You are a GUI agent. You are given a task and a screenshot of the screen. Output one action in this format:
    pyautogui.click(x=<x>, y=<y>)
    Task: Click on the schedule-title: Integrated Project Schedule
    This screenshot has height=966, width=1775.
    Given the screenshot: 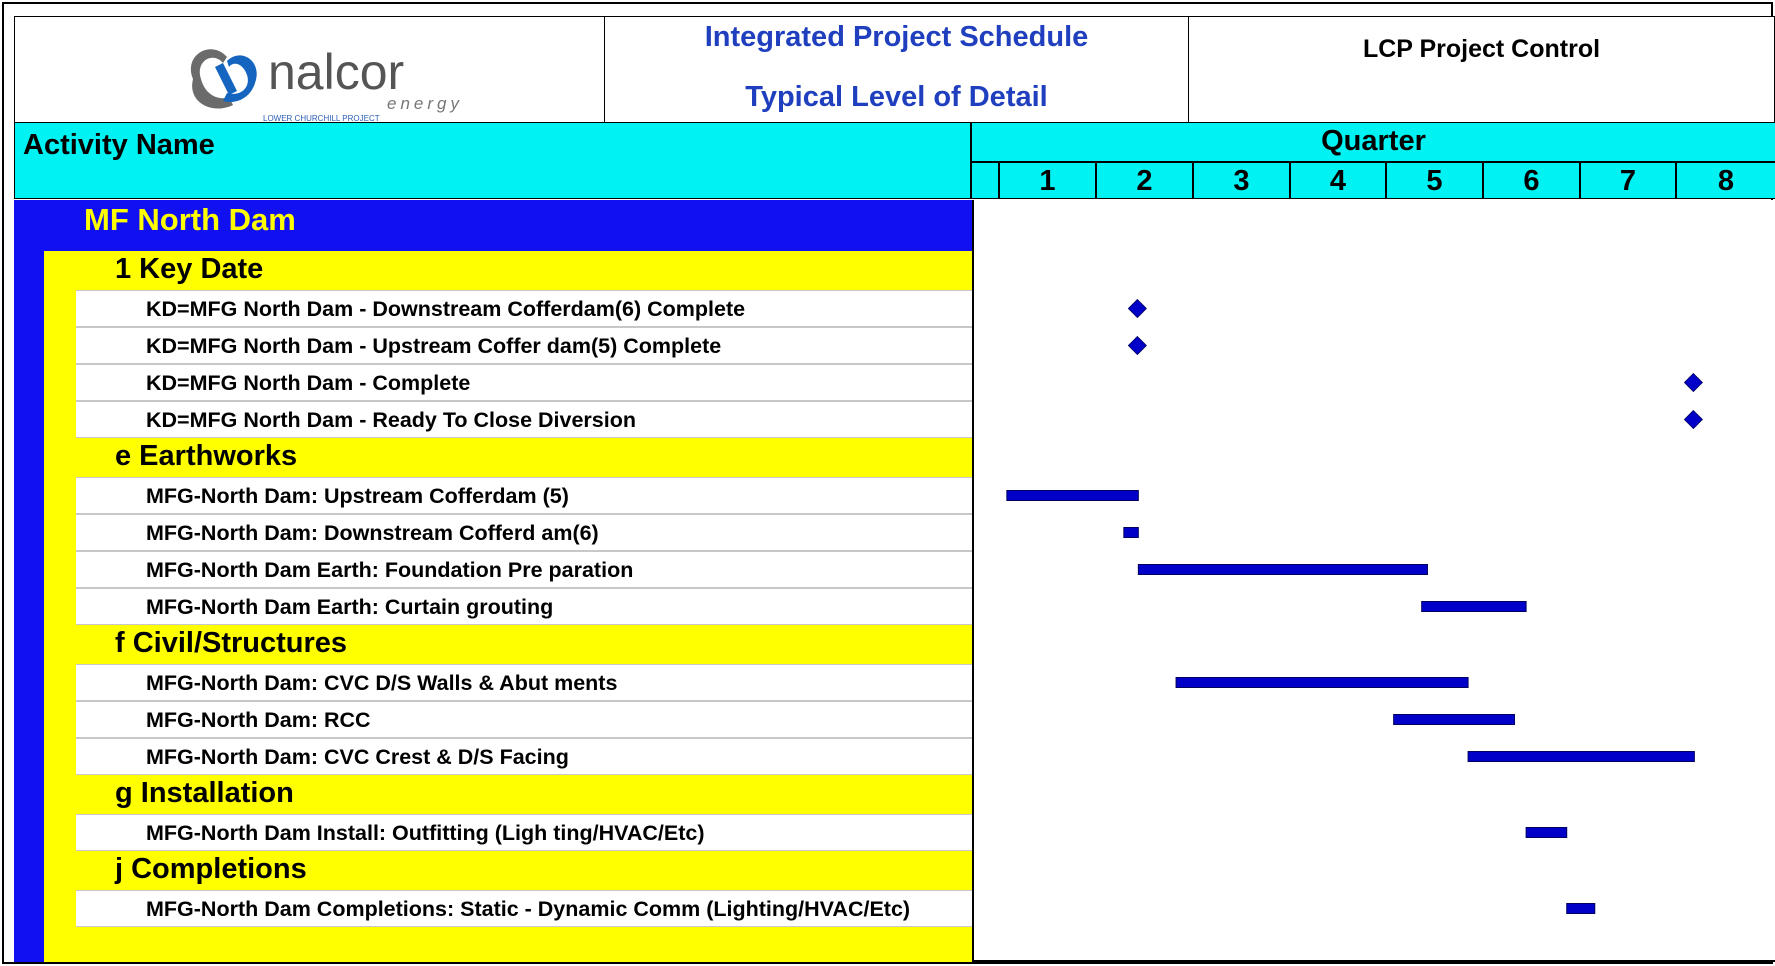 What is the action you would take?
    pyautogui.click(x=896, y=37)
    